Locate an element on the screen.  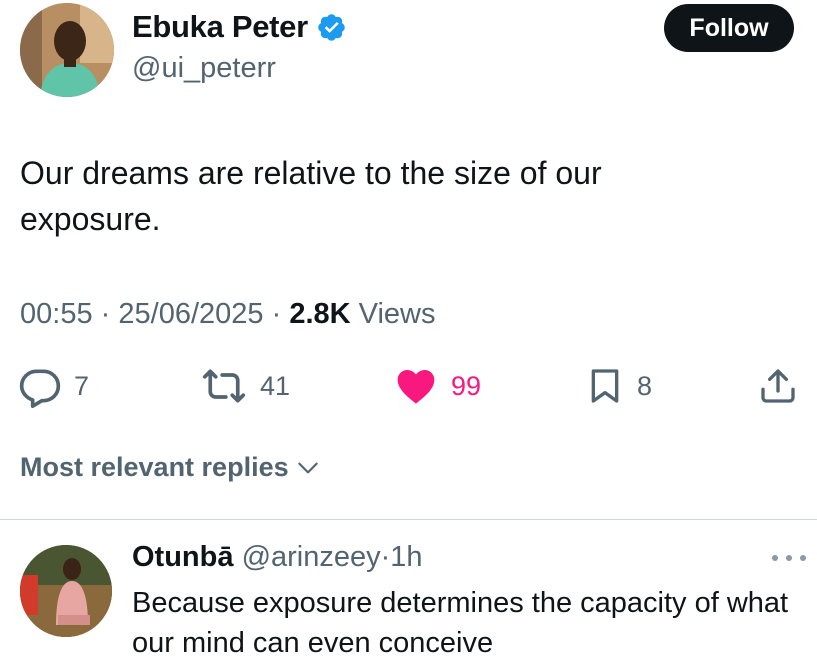
author-handle: @ui_peterr is located at coordinates (204, 68).